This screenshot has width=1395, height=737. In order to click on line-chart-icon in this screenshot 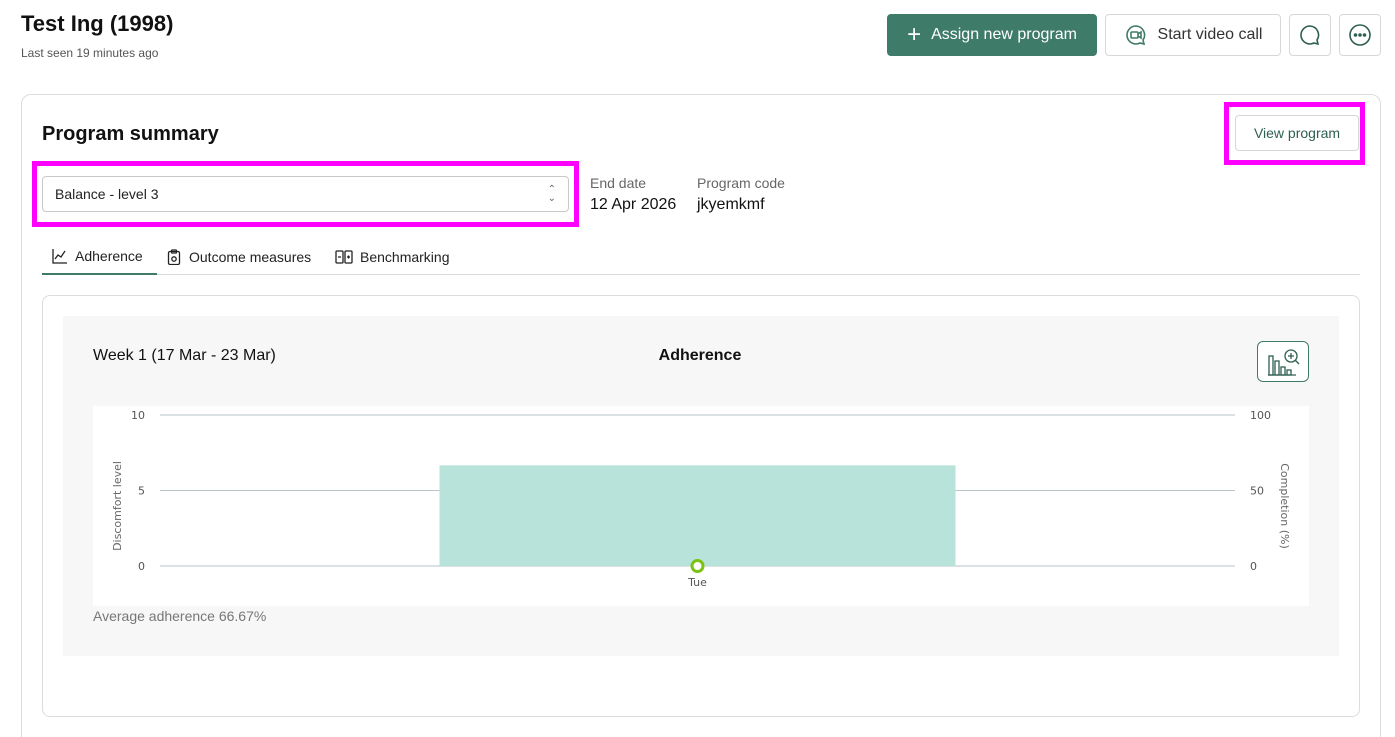, I will do `click(59, 256)`.